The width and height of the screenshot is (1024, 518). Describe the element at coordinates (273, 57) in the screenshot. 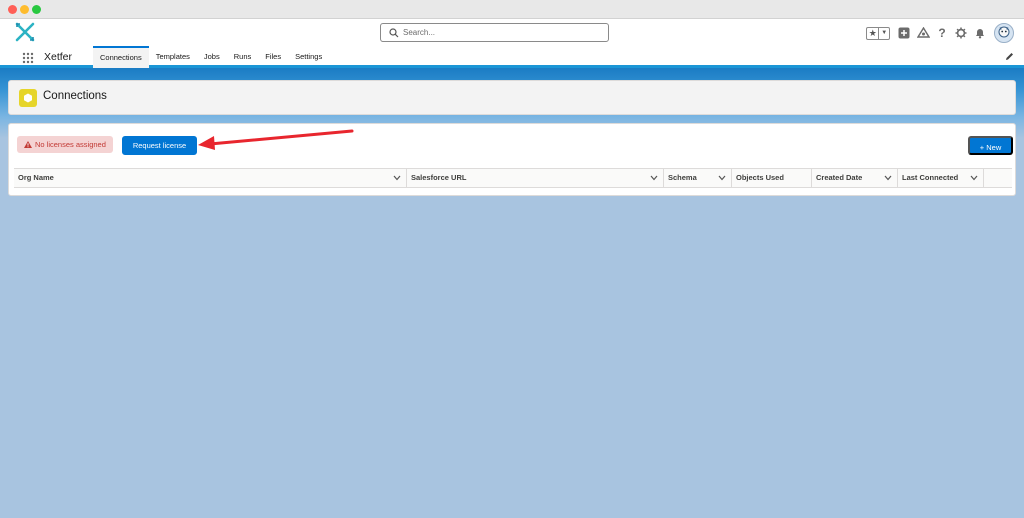

I see `tab-files: Files` at that location.